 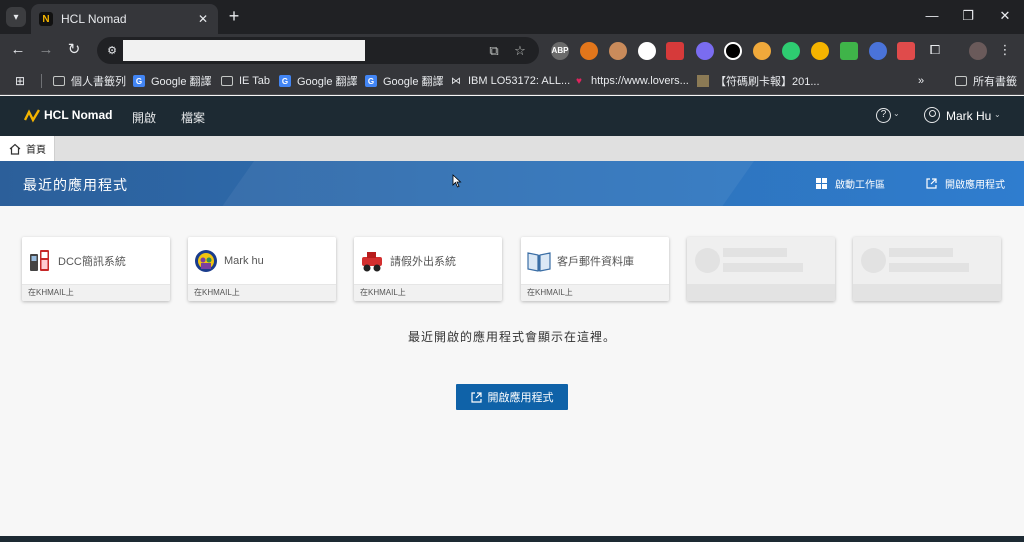 What do you see at coordinates (89, 81) in the screenshot?
I see `bookmark-folder: 個人書籤列` at bounding box center [89, 81].